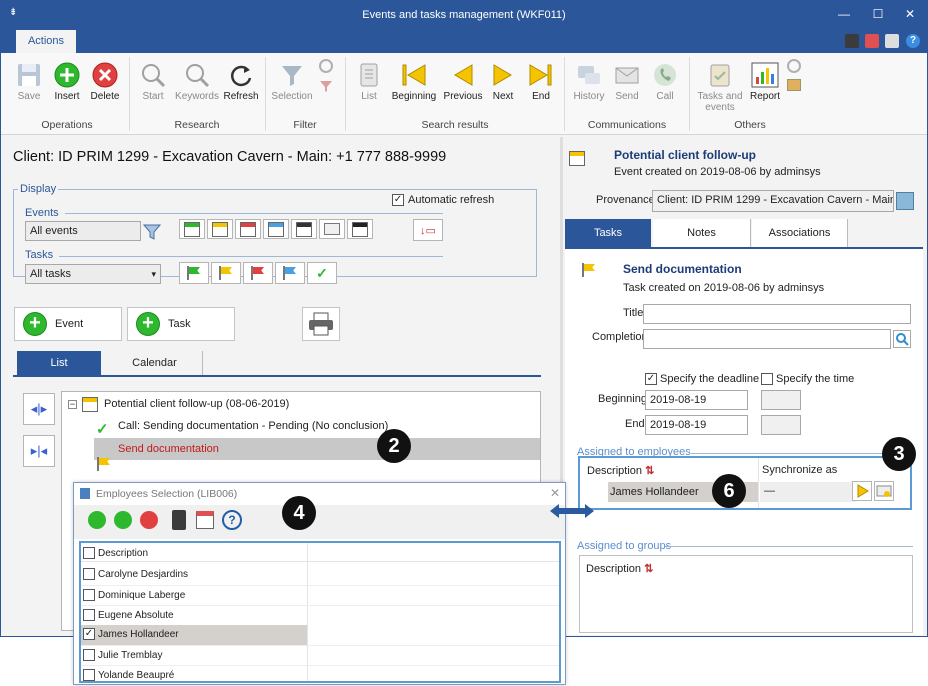 The image size is (928, 686). What do you see at coordinates (555, 493) in the screenshot?
I see `close-icon: ✕` at bounding box center [555, 493].